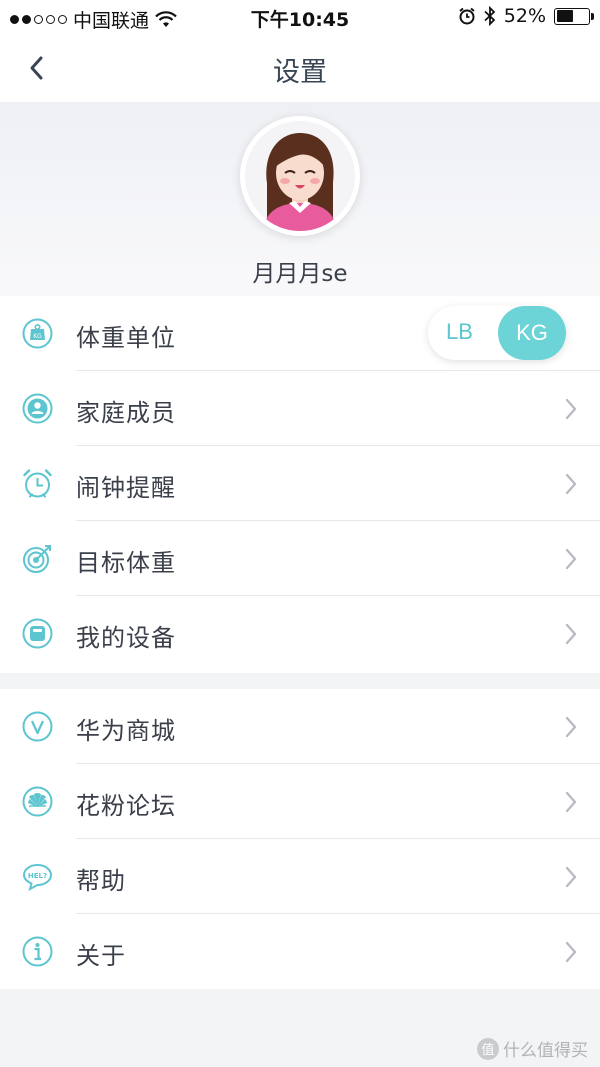  Describe the element at coordinates (300, 408) in the screenshot. I see `row-family-members: 家庭成员` at that location.